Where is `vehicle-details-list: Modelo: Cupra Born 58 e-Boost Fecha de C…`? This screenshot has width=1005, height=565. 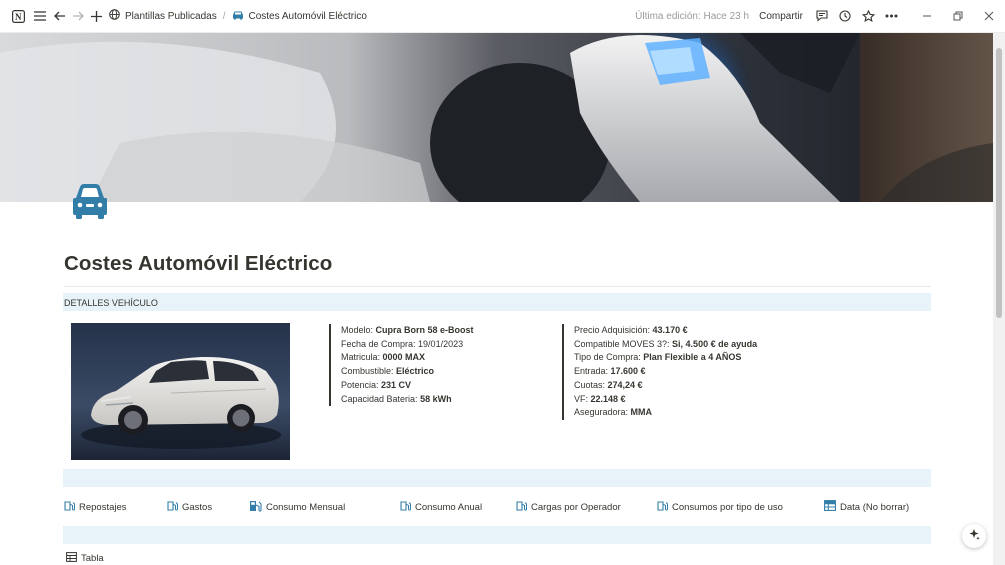
vehicle-details-list: Modelo: Cupra Born 58 e-Boost Fecha de C… is located at coordinates (401, 365).